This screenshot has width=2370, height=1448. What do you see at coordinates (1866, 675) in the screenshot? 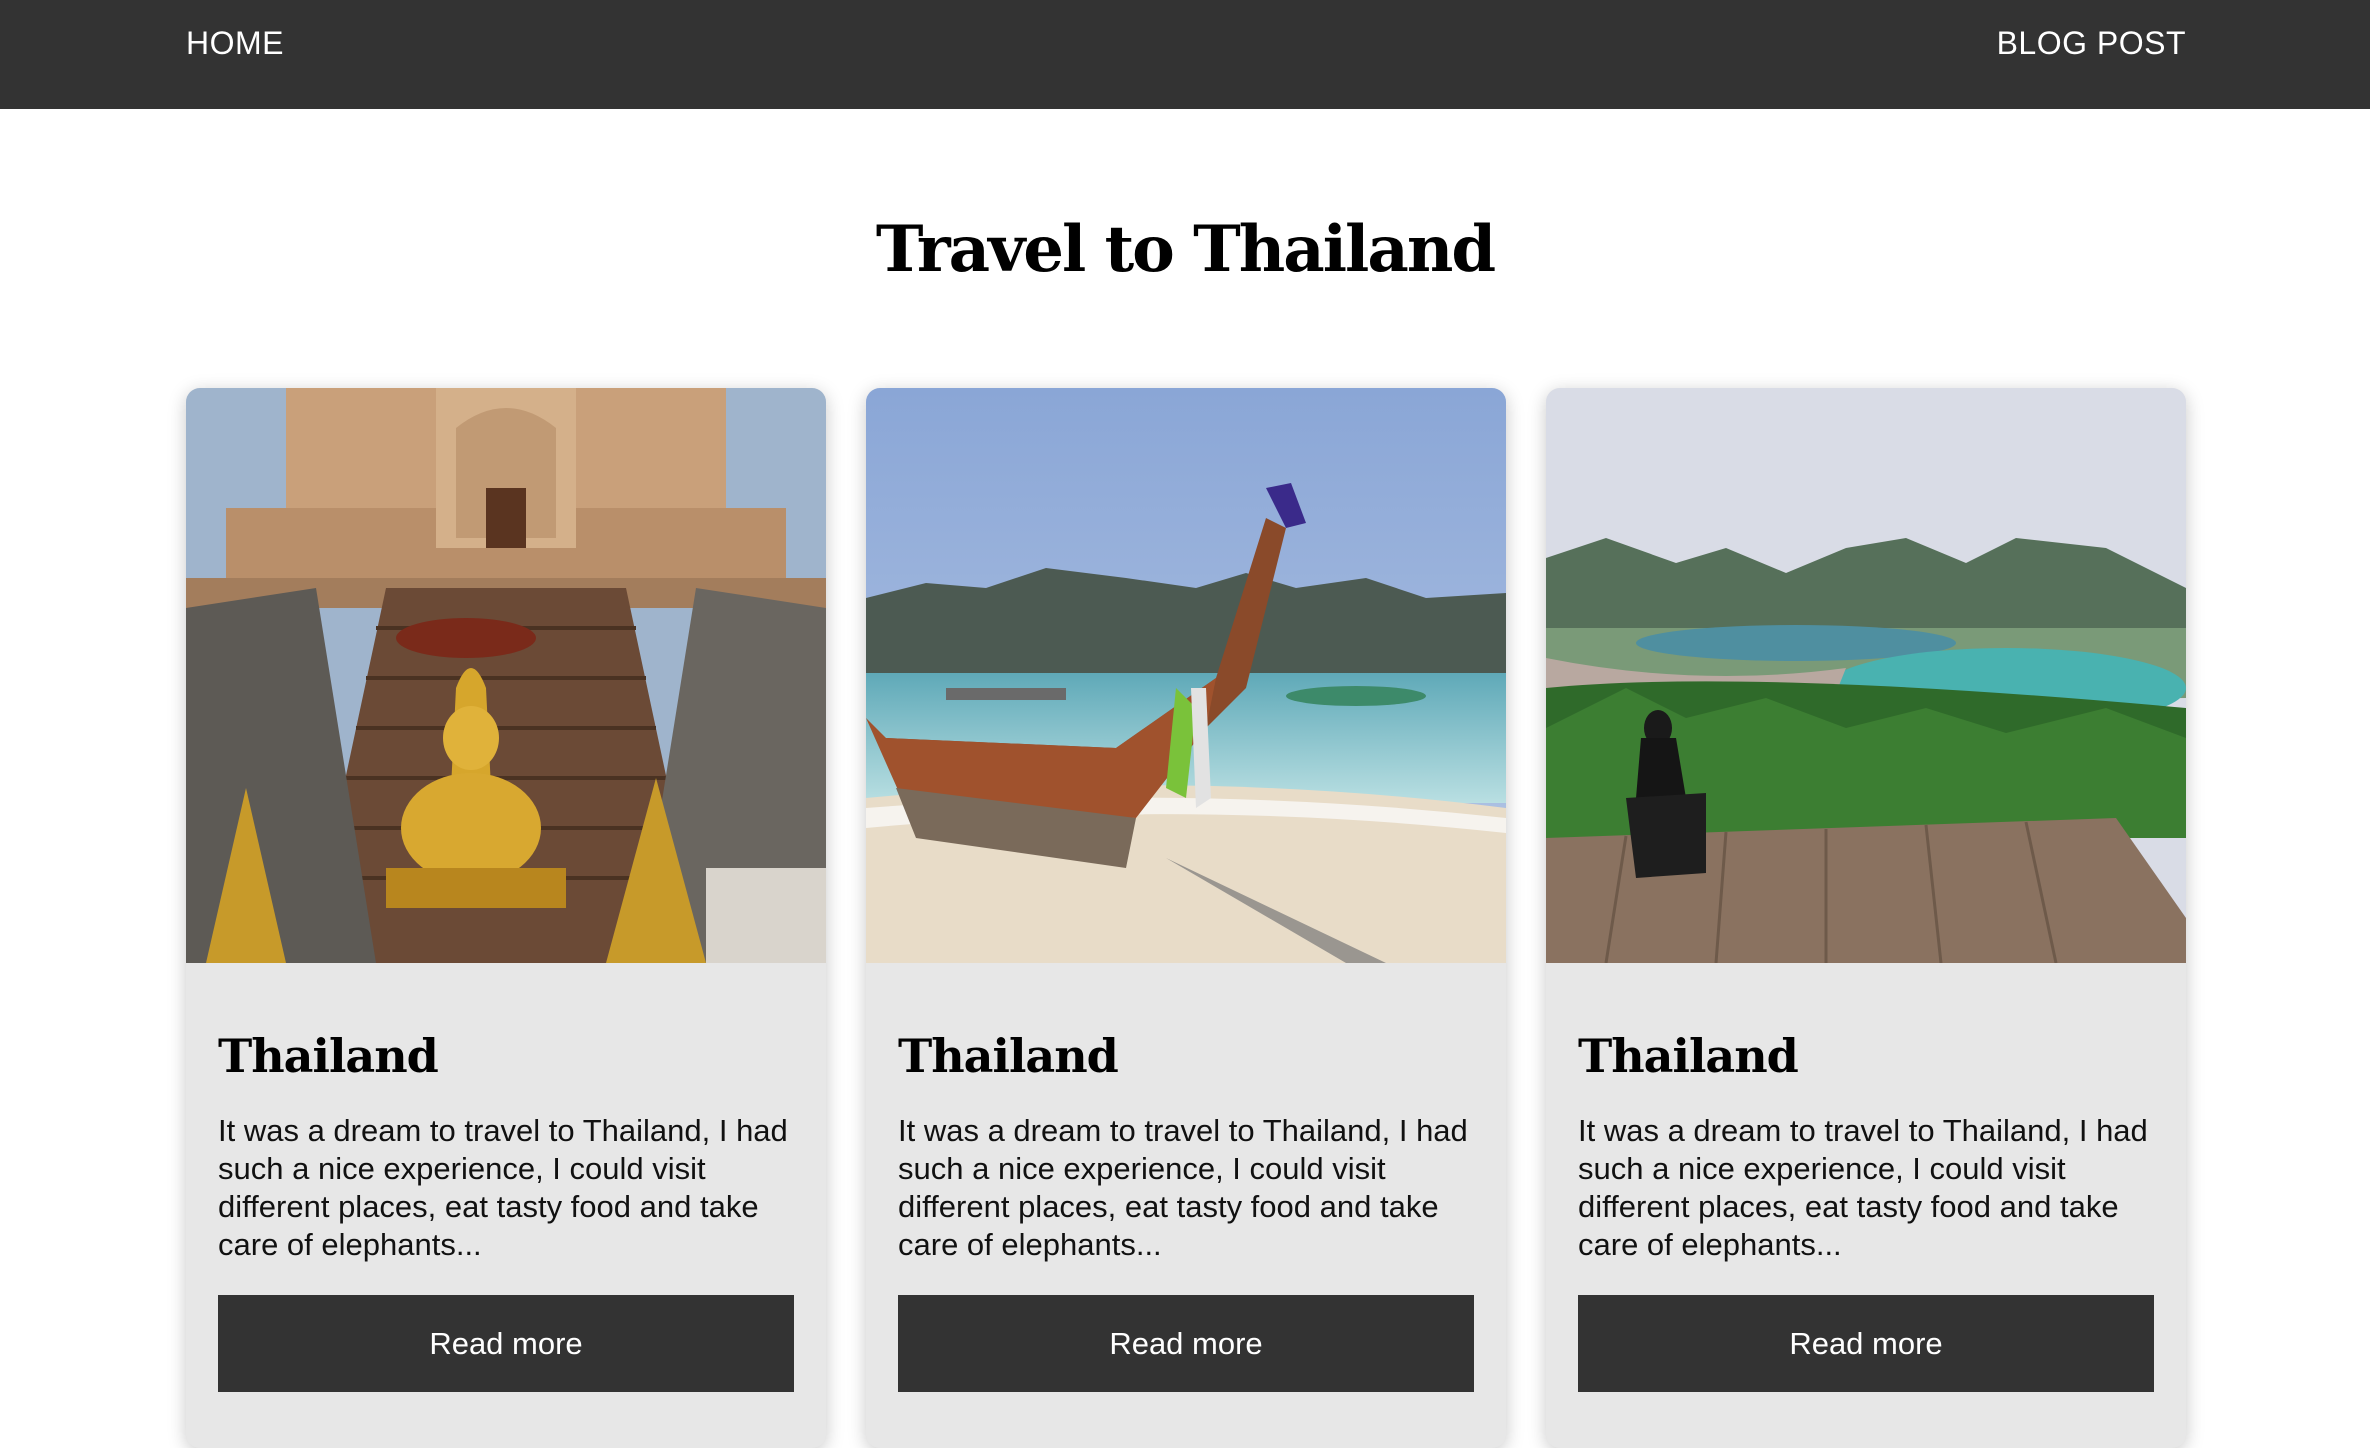
I see `viewpoint-bay-photo` at bounding box center [1866, 675].